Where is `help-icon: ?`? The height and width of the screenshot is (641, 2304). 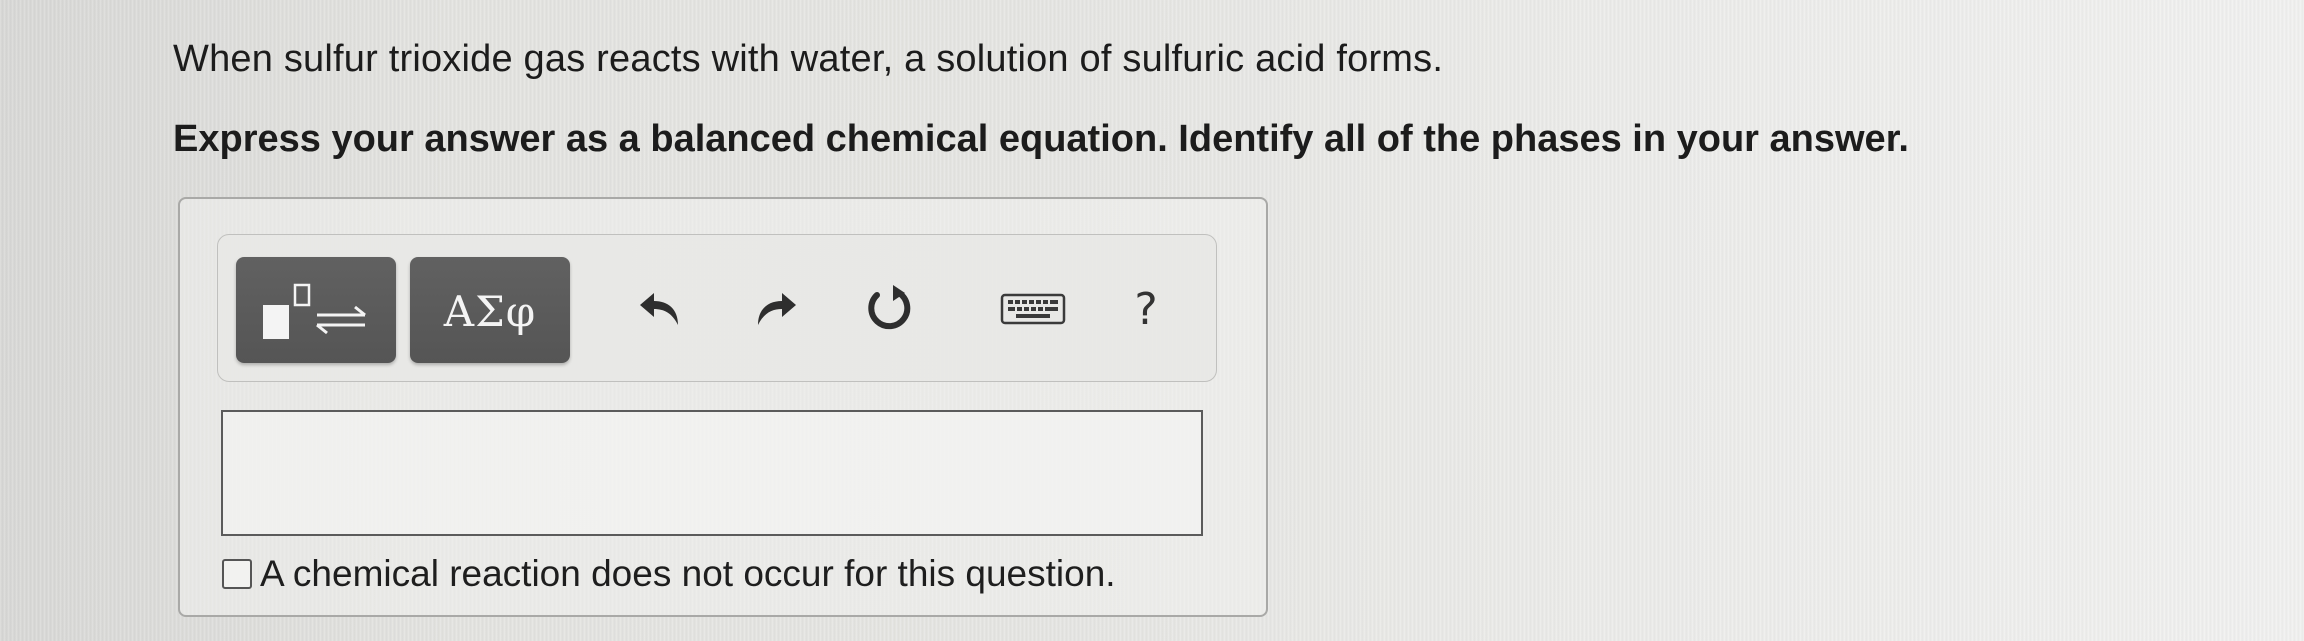
help-icon: ? is located at coordinates (1146, 309).